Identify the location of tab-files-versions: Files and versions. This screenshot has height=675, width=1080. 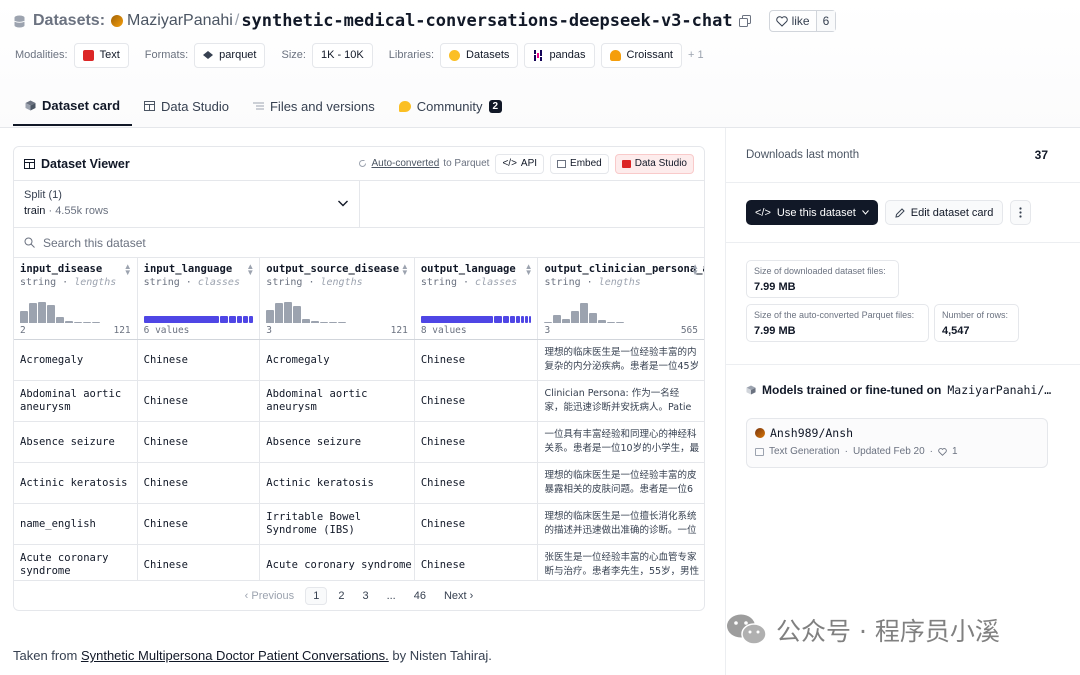
(314, 106).